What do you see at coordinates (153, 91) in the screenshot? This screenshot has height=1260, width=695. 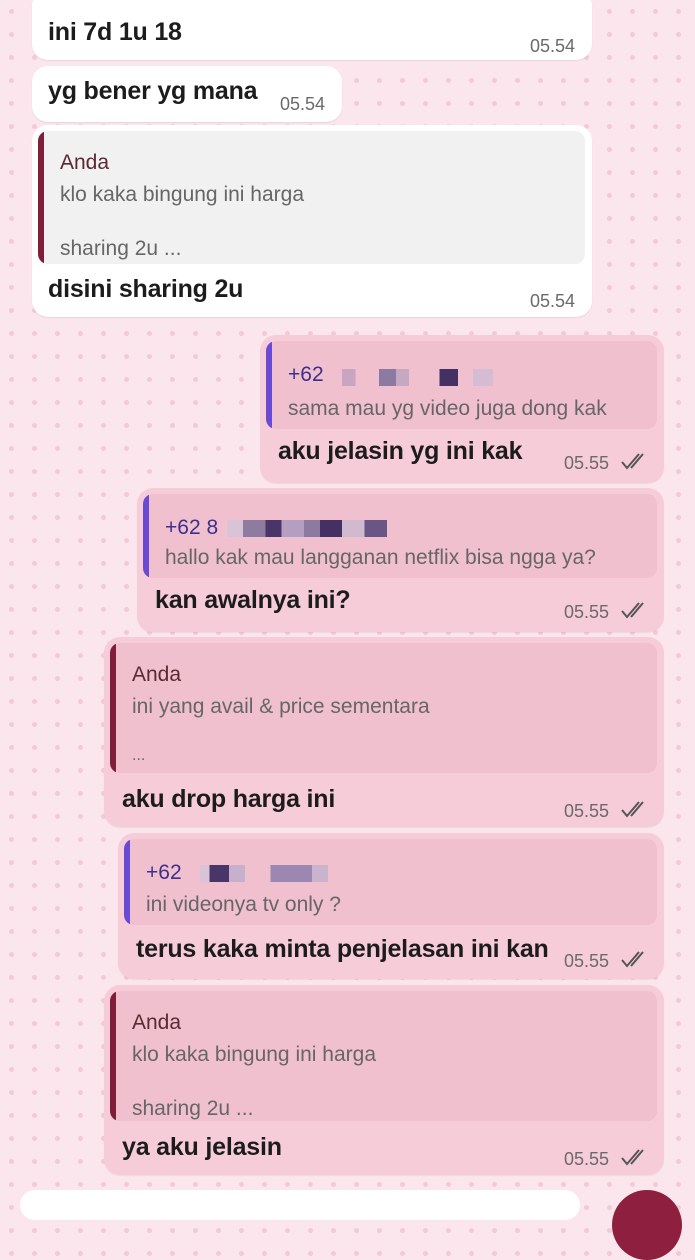 I see `message-text: yg bener yg mana` at bounding box center [153, 91].